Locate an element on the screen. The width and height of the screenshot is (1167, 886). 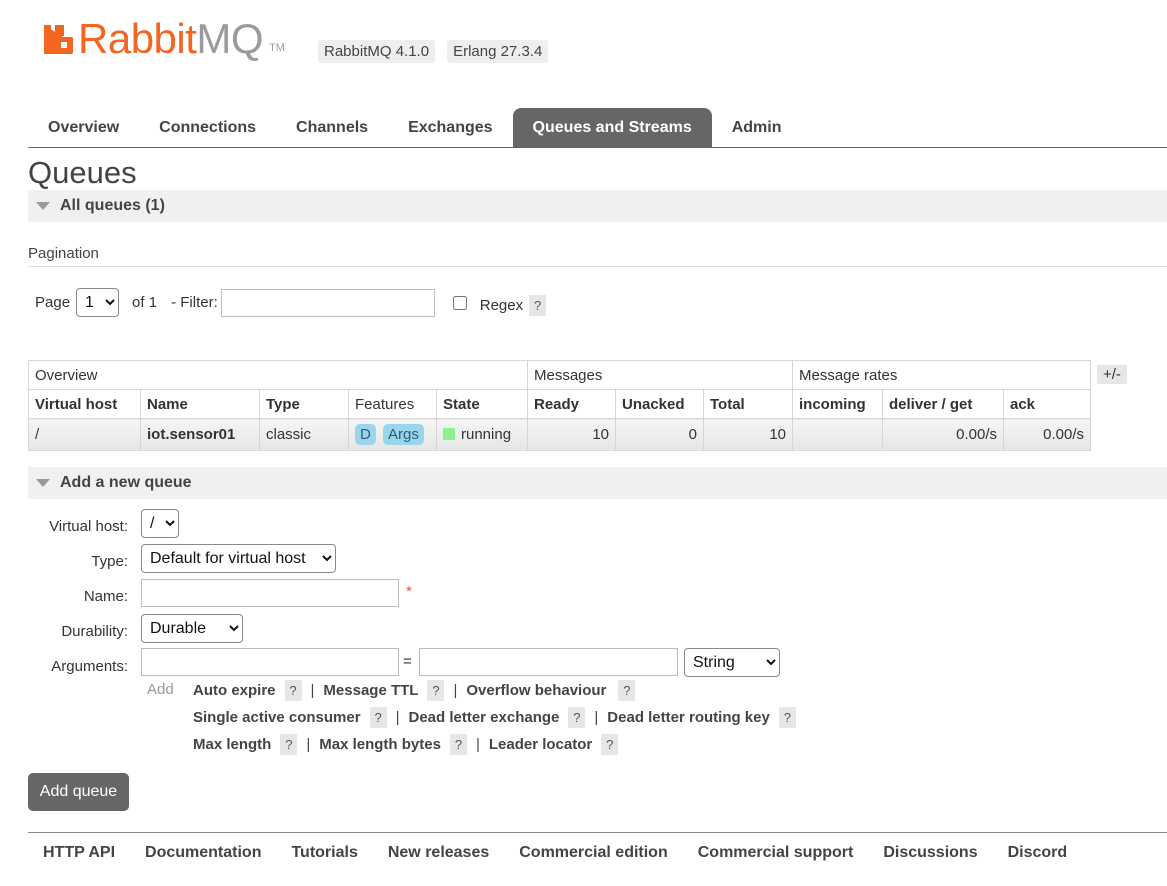
logo-text: RabbitMQ is located at coordinates (171, 39).